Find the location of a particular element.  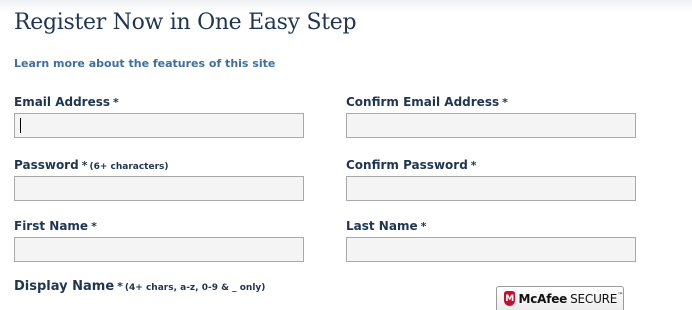

first-name-field-group: First Name * is located at coordinates (164, 241).